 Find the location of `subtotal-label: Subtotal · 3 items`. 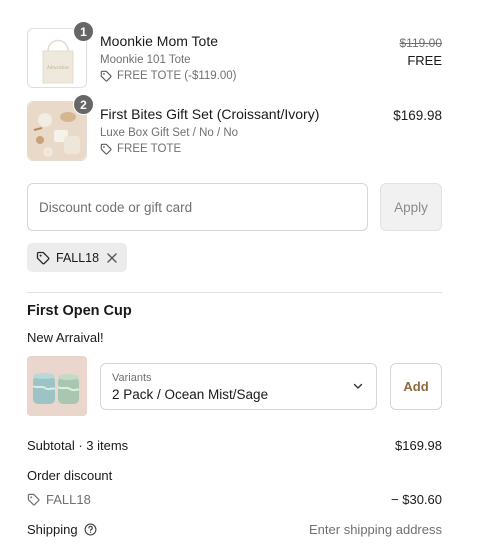

subtotal-label: Subtotal · 3 items is located at coordinates (78, 445).